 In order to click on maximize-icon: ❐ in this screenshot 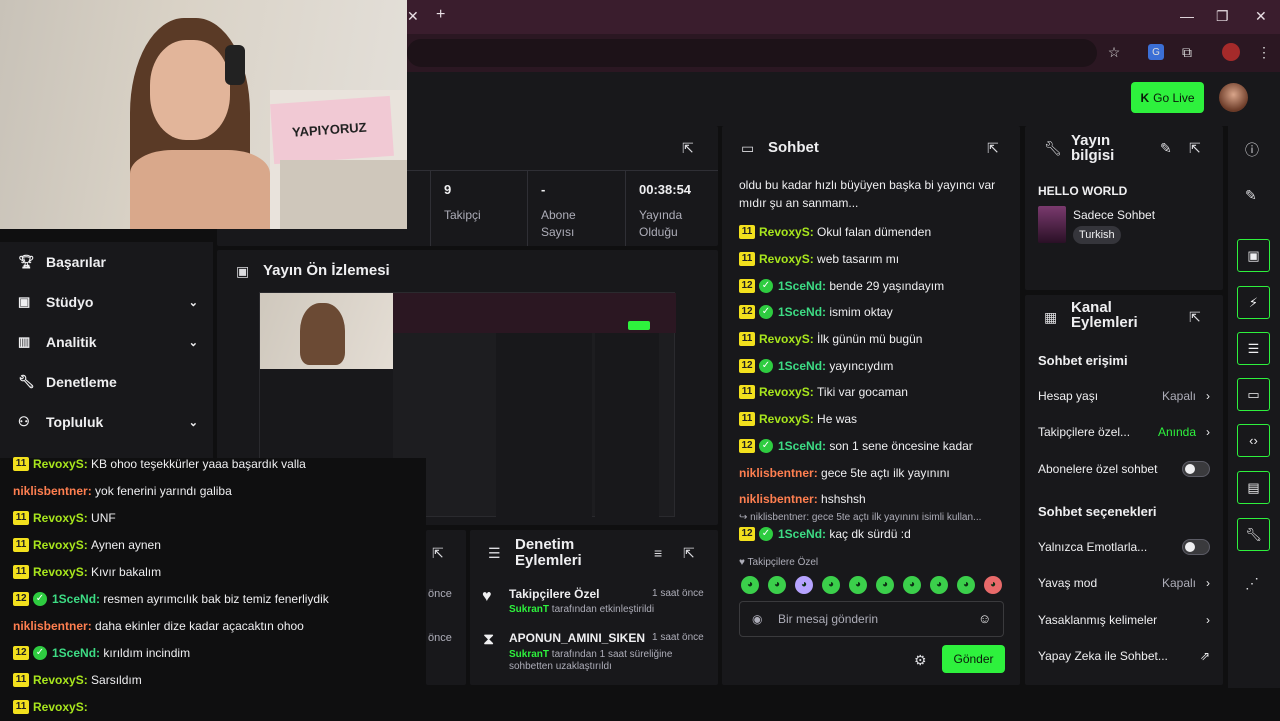, I will do `click(1222, 16)`.